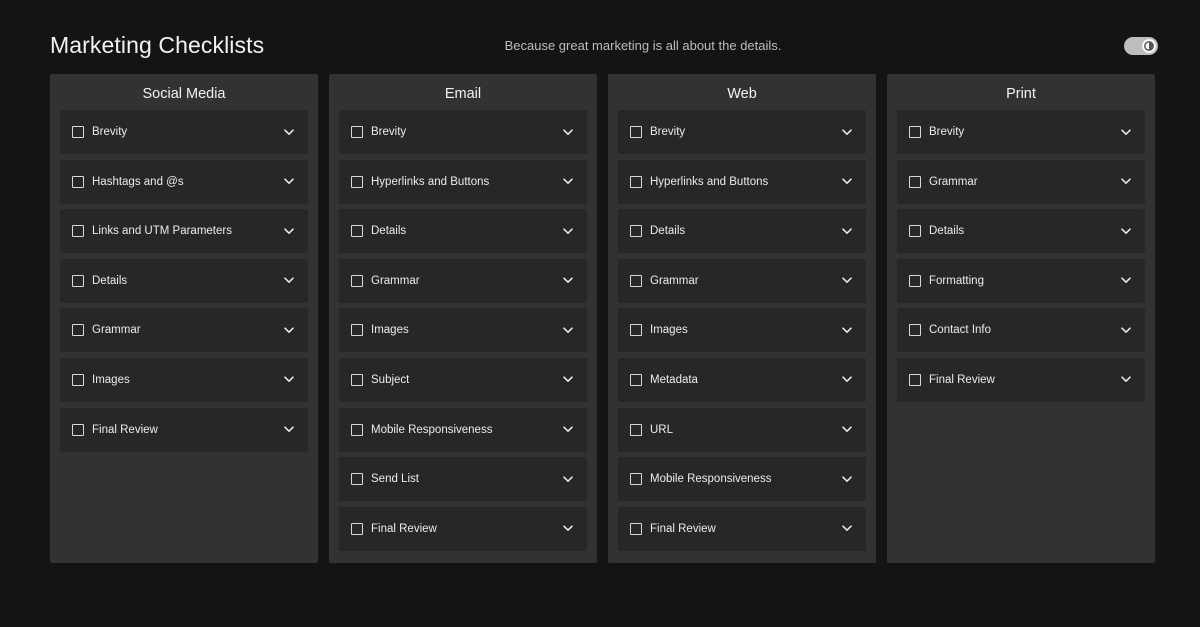  I want to click on item-label: Mobile Responsiveness, so click(711, 479).